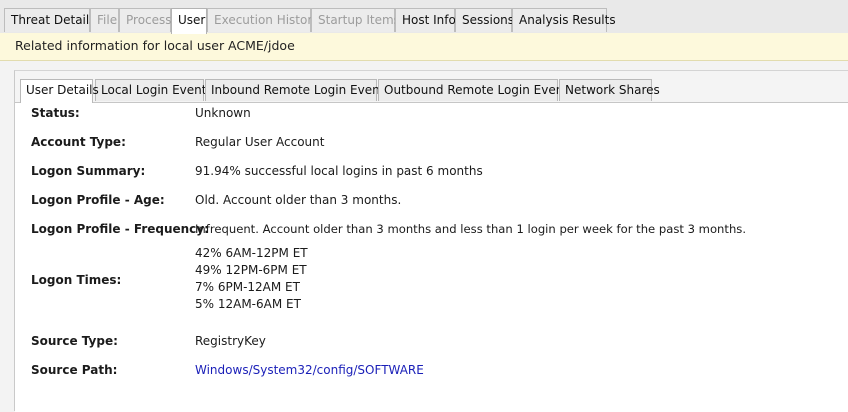 This screenshot has height=412, width=848. Describe the element at coordinates (251, 270) in the screenshot. I see `logon-time-entry: 49% 12PM-6PM ET` at that location.